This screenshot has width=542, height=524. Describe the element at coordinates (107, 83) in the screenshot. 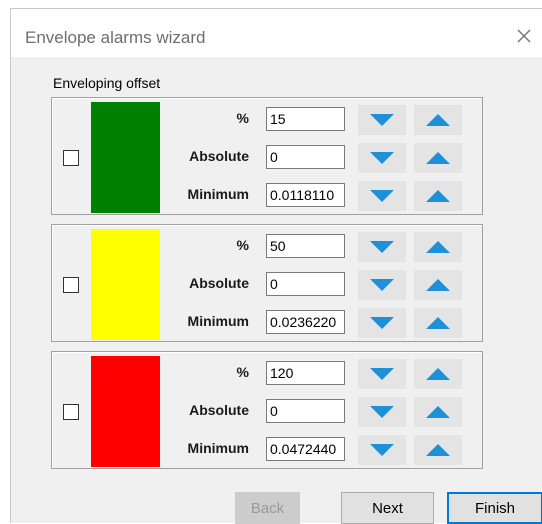

I see `enveloping-offset-label: Enveloping offset` at that location.